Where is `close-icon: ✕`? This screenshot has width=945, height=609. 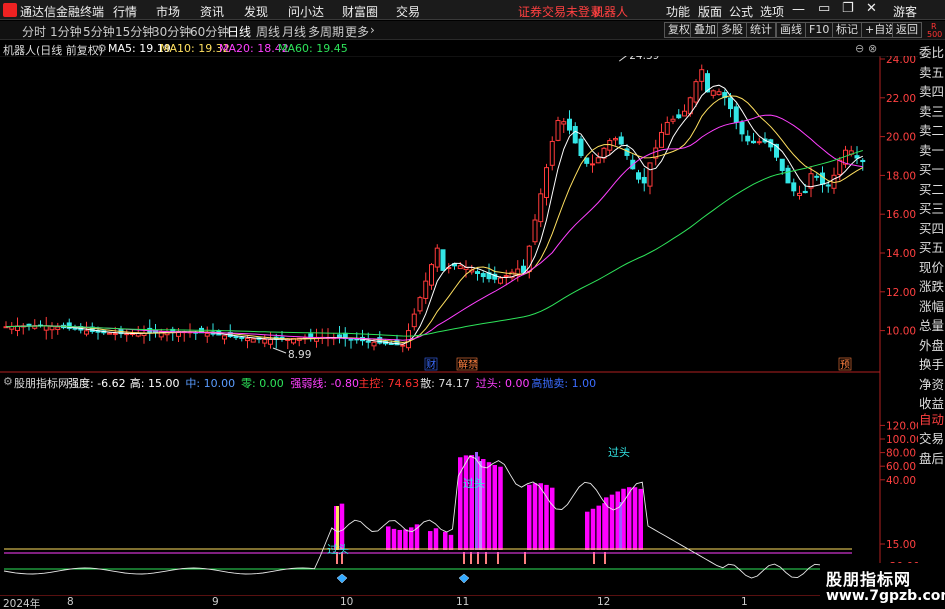 close-icon: ✕ is located at coordinates (871, 8).